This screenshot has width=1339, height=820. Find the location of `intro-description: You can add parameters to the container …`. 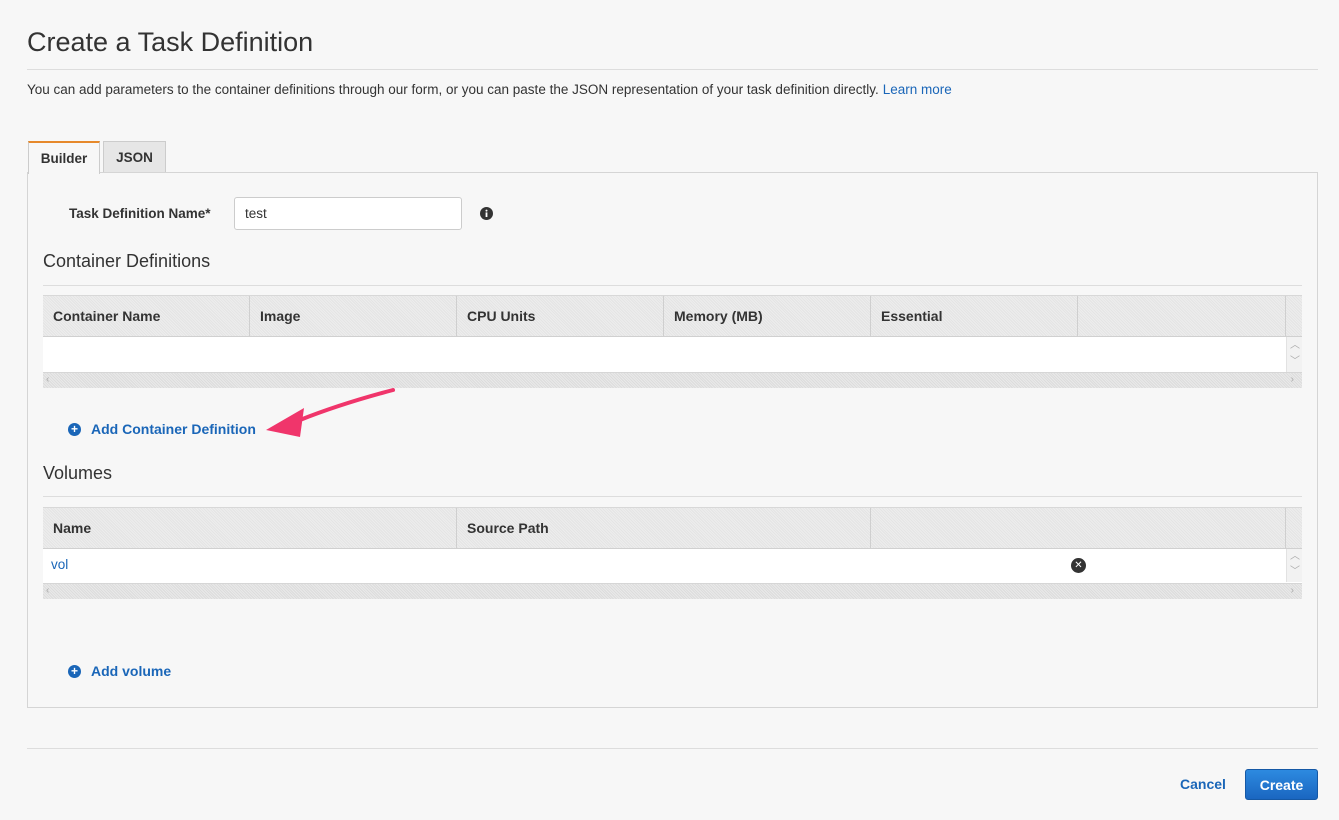

intro-description: You can add parameters to the container … is located at coordinates (453, 89).